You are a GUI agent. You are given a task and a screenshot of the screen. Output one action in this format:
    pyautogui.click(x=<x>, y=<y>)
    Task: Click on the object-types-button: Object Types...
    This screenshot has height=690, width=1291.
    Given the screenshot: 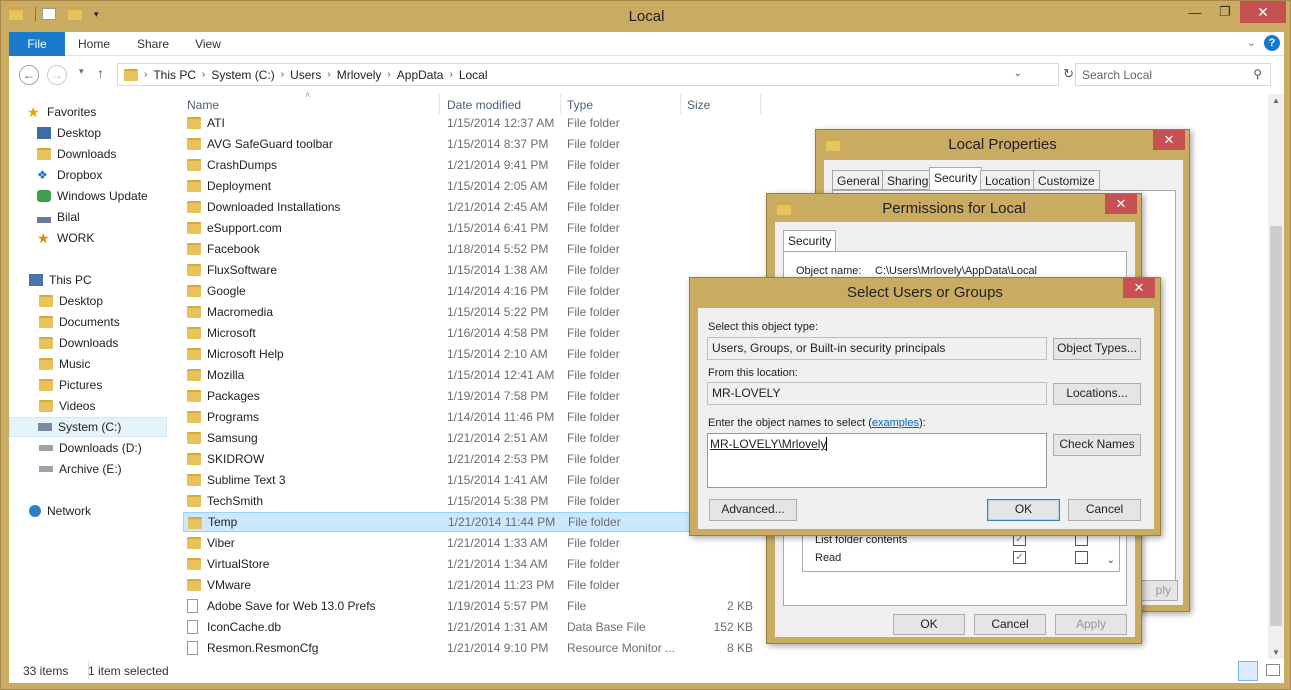 What is the action you would take?
    pyautogui.click(x=1097, y=349)
    